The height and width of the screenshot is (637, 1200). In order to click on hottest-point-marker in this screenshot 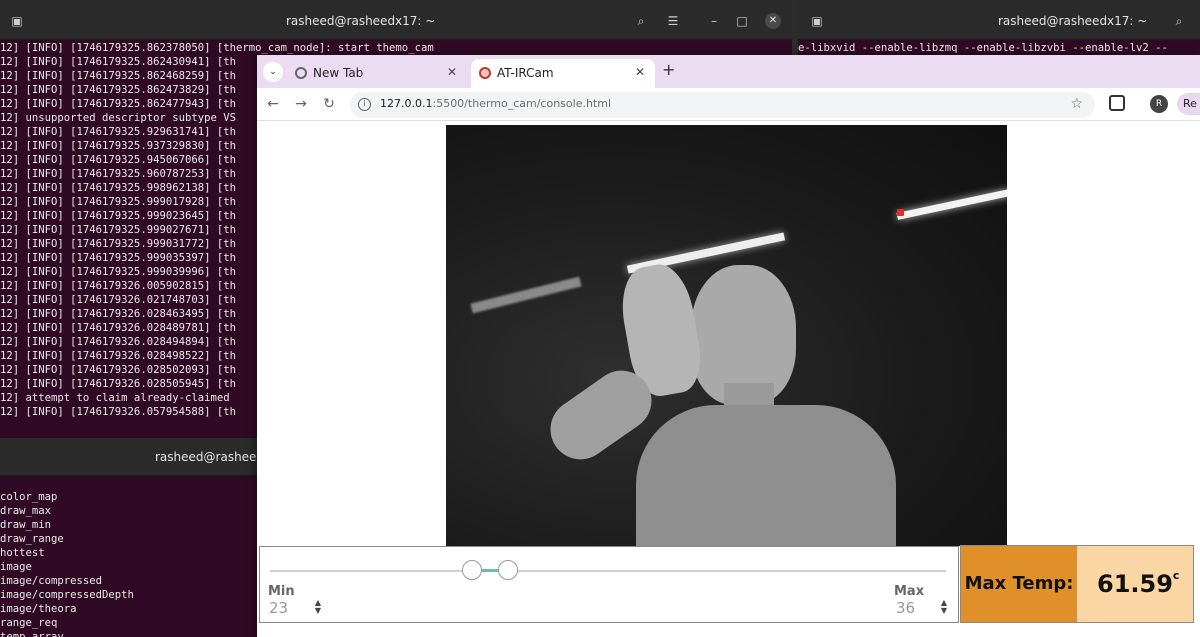, I will do `click(900, 212)`.